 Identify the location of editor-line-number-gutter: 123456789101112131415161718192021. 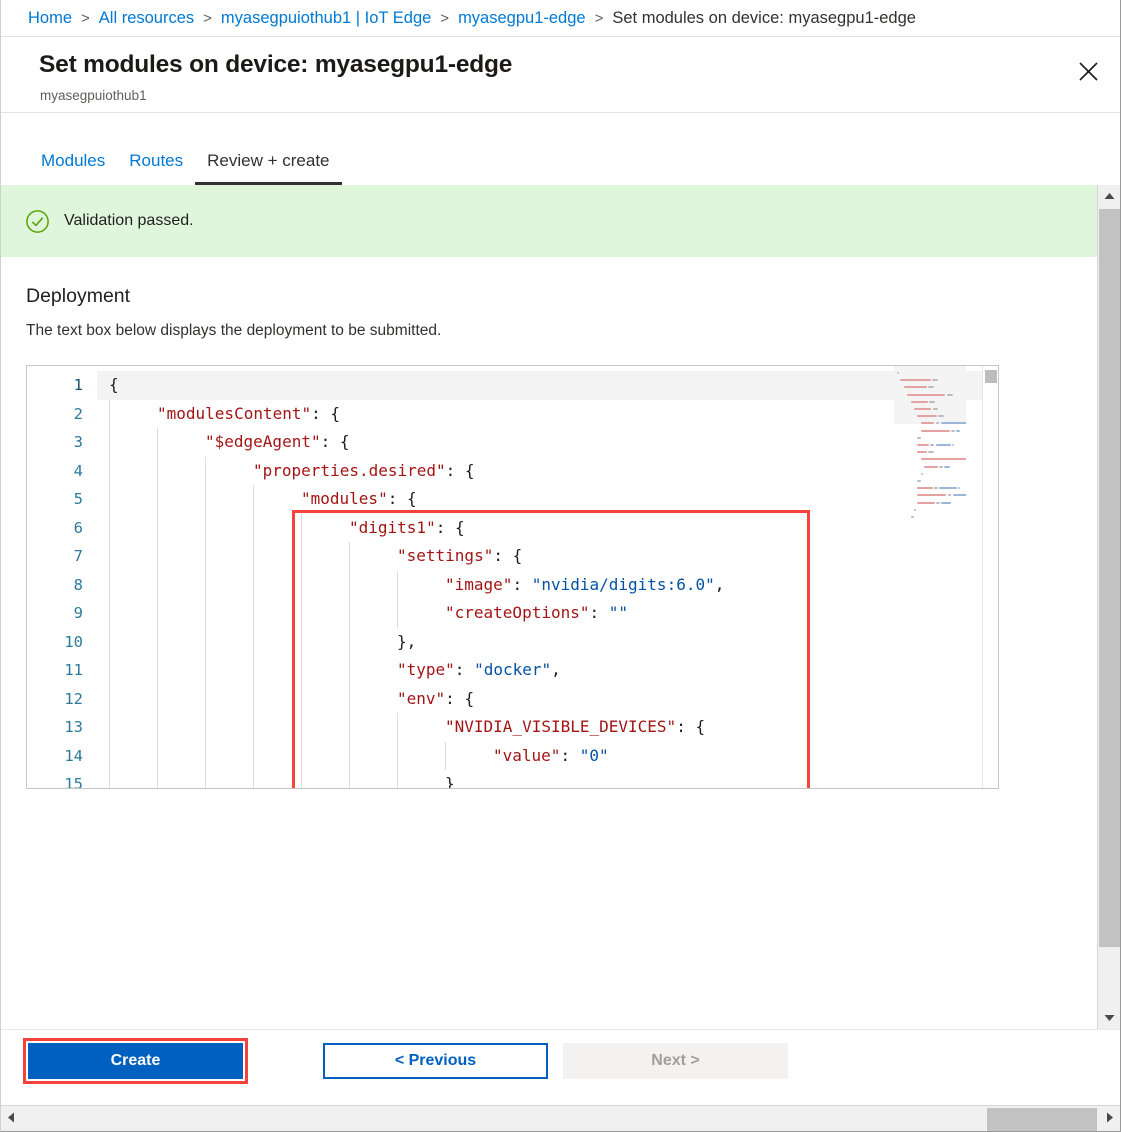
(62, 577).